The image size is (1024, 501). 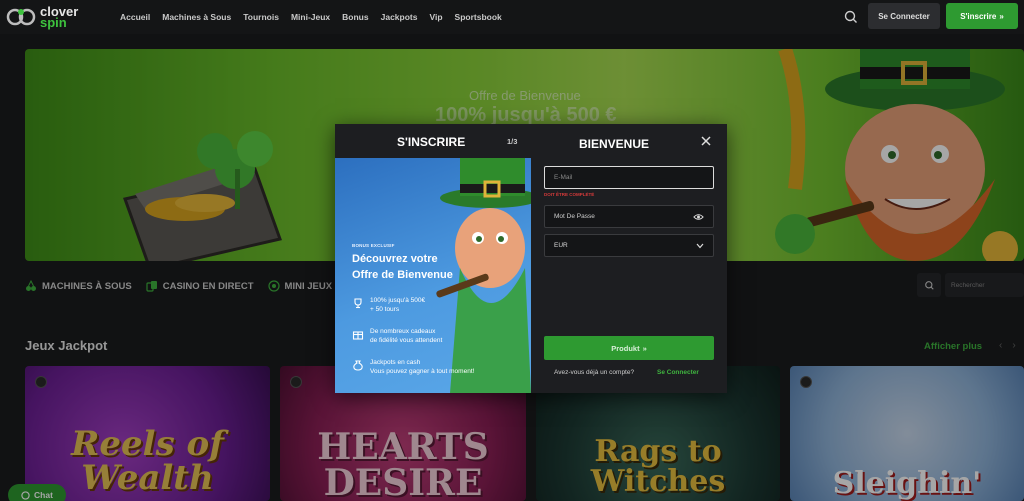 What do you see at coordinates (373, 245) in the screenshot?
I see `exclusive-bonus-tag: BONUS EXCLUSIF` at bounding box center [373, 245].